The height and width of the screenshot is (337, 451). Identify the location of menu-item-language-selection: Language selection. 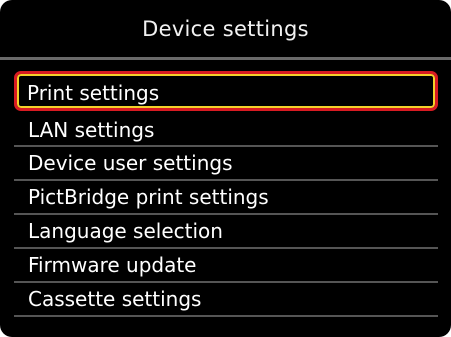
(226, 231).